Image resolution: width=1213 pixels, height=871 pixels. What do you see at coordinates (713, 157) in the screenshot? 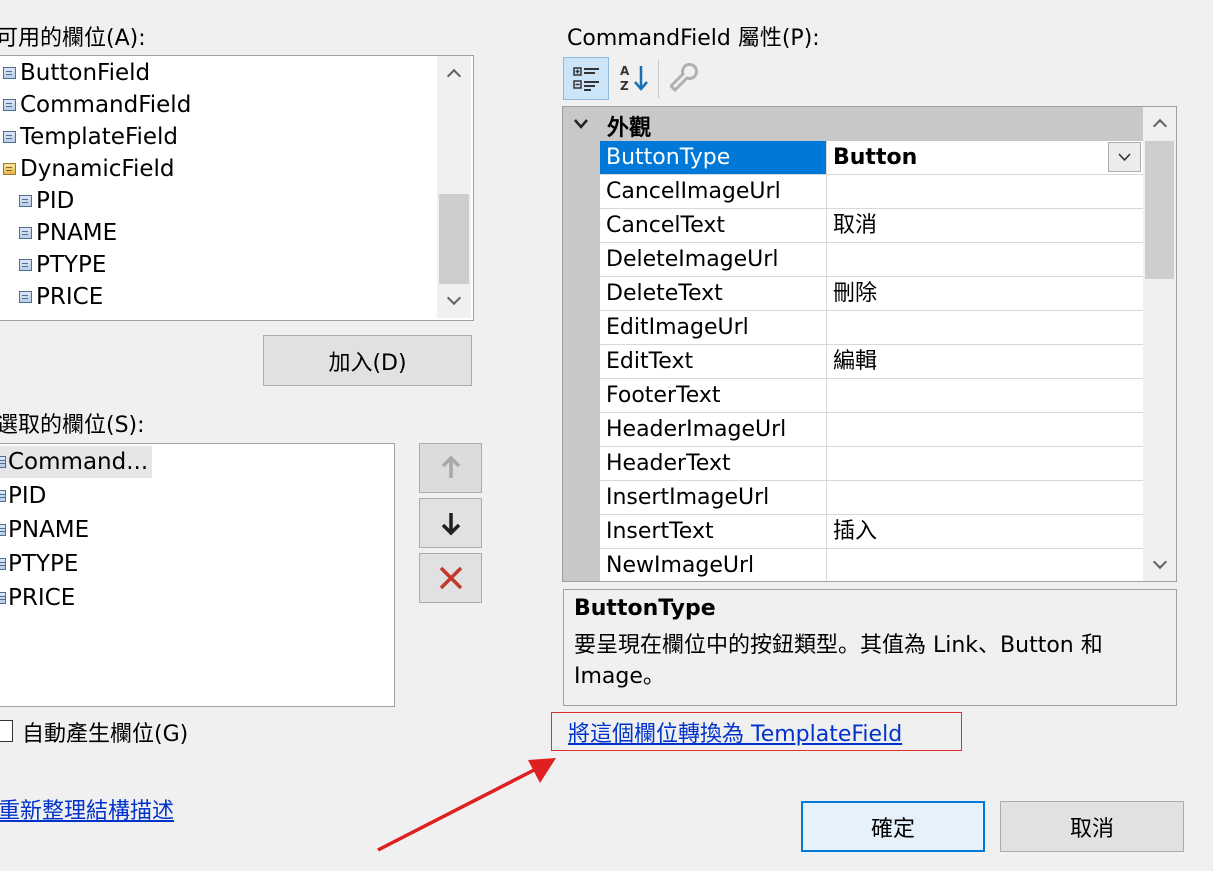
I see `property-name: ButtonType` at bounding box center [713, 157].